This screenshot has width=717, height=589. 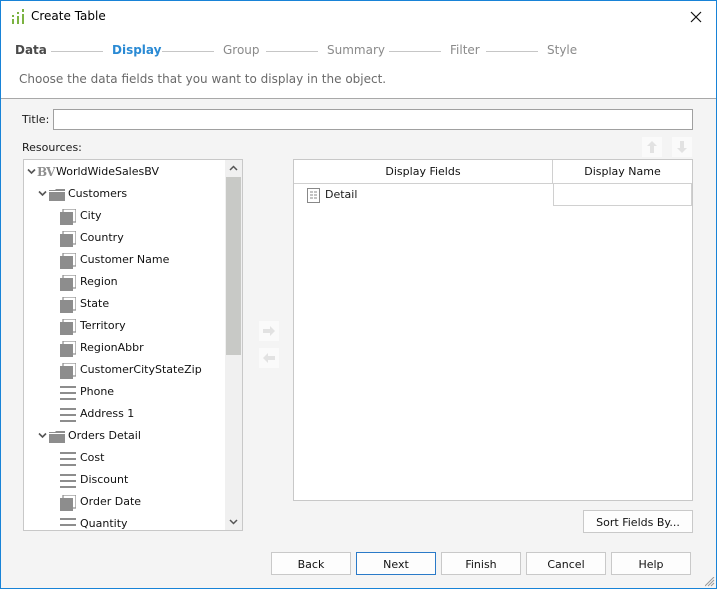 I want to click on tree-item: Order Date, so click(x=124, y=502).